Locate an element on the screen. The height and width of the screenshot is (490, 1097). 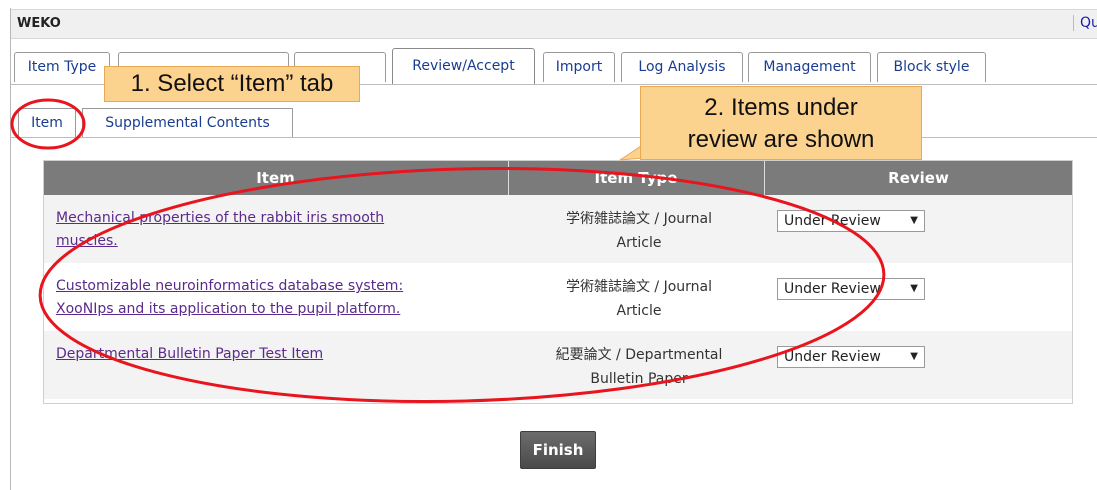
tab-management: Management is located at coordinates (809, 67).